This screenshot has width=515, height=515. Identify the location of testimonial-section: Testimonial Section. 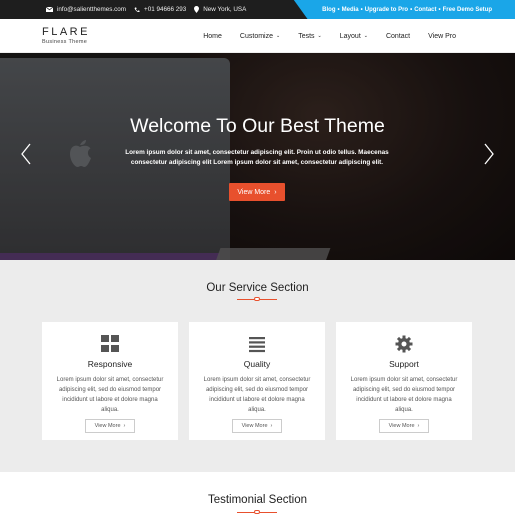
(257, 493).